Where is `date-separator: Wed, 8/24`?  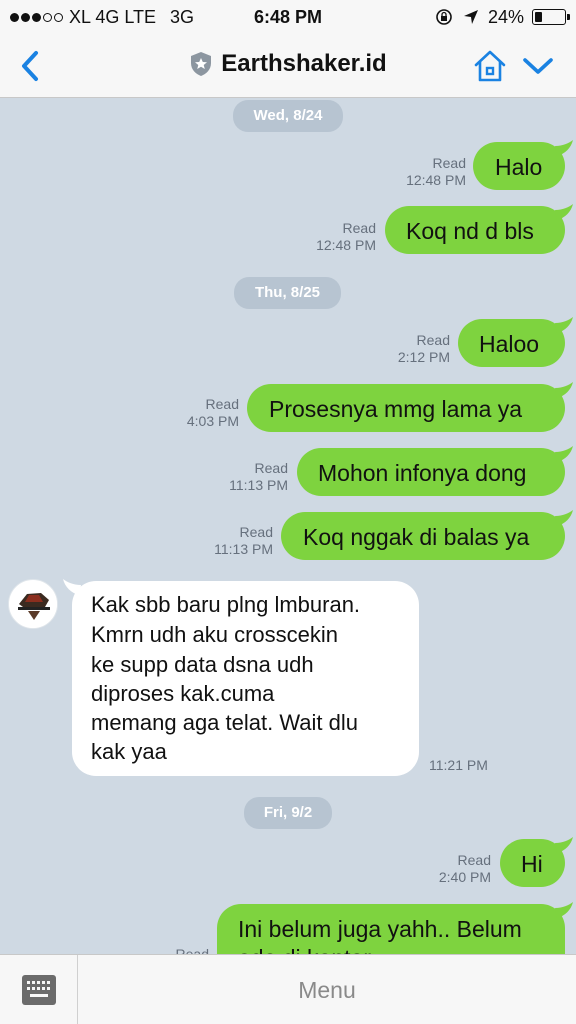 date-separator: Wed, 8/24 is located at coordinates (288, 116).